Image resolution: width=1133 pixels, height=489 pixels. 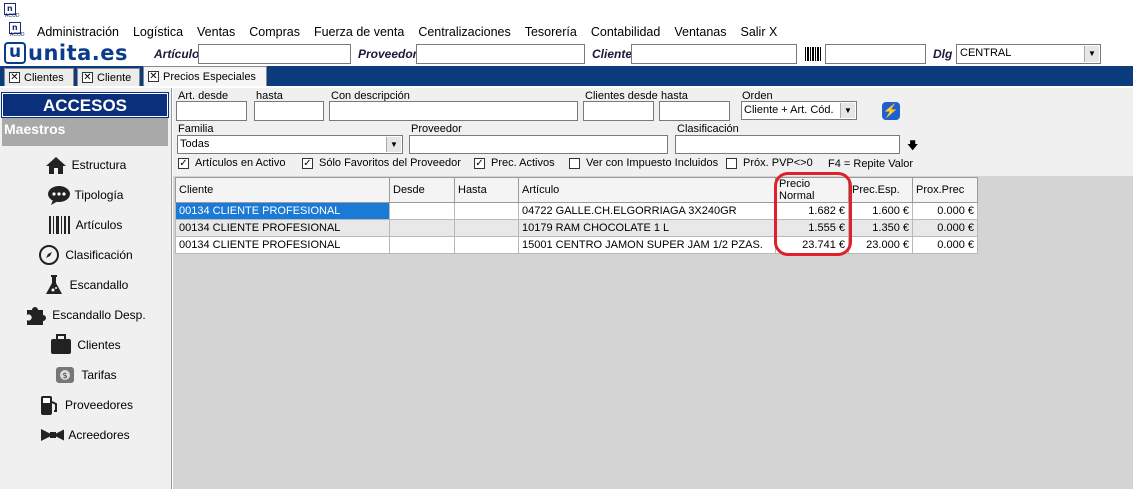 What do you see at coordinates (282, 190) in the screenshot?
I see `col-cliente: Cliente` at bounding box center [282, 190].